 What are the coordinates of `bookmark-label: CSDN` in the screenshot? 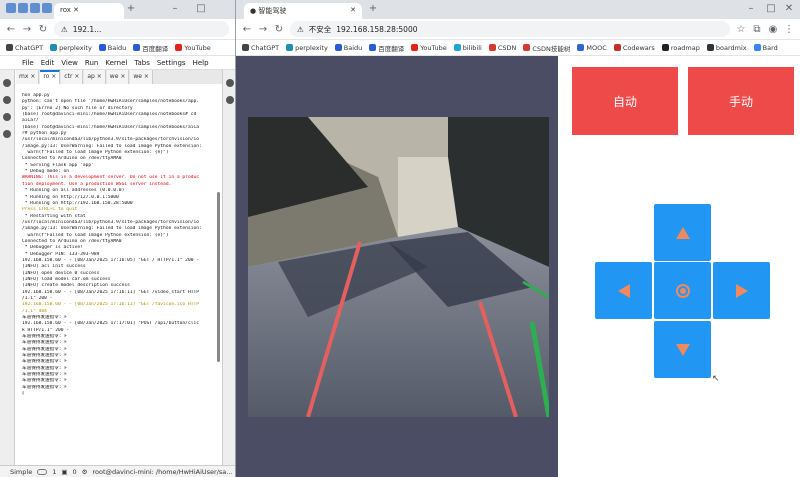 It's located at (507, 47).